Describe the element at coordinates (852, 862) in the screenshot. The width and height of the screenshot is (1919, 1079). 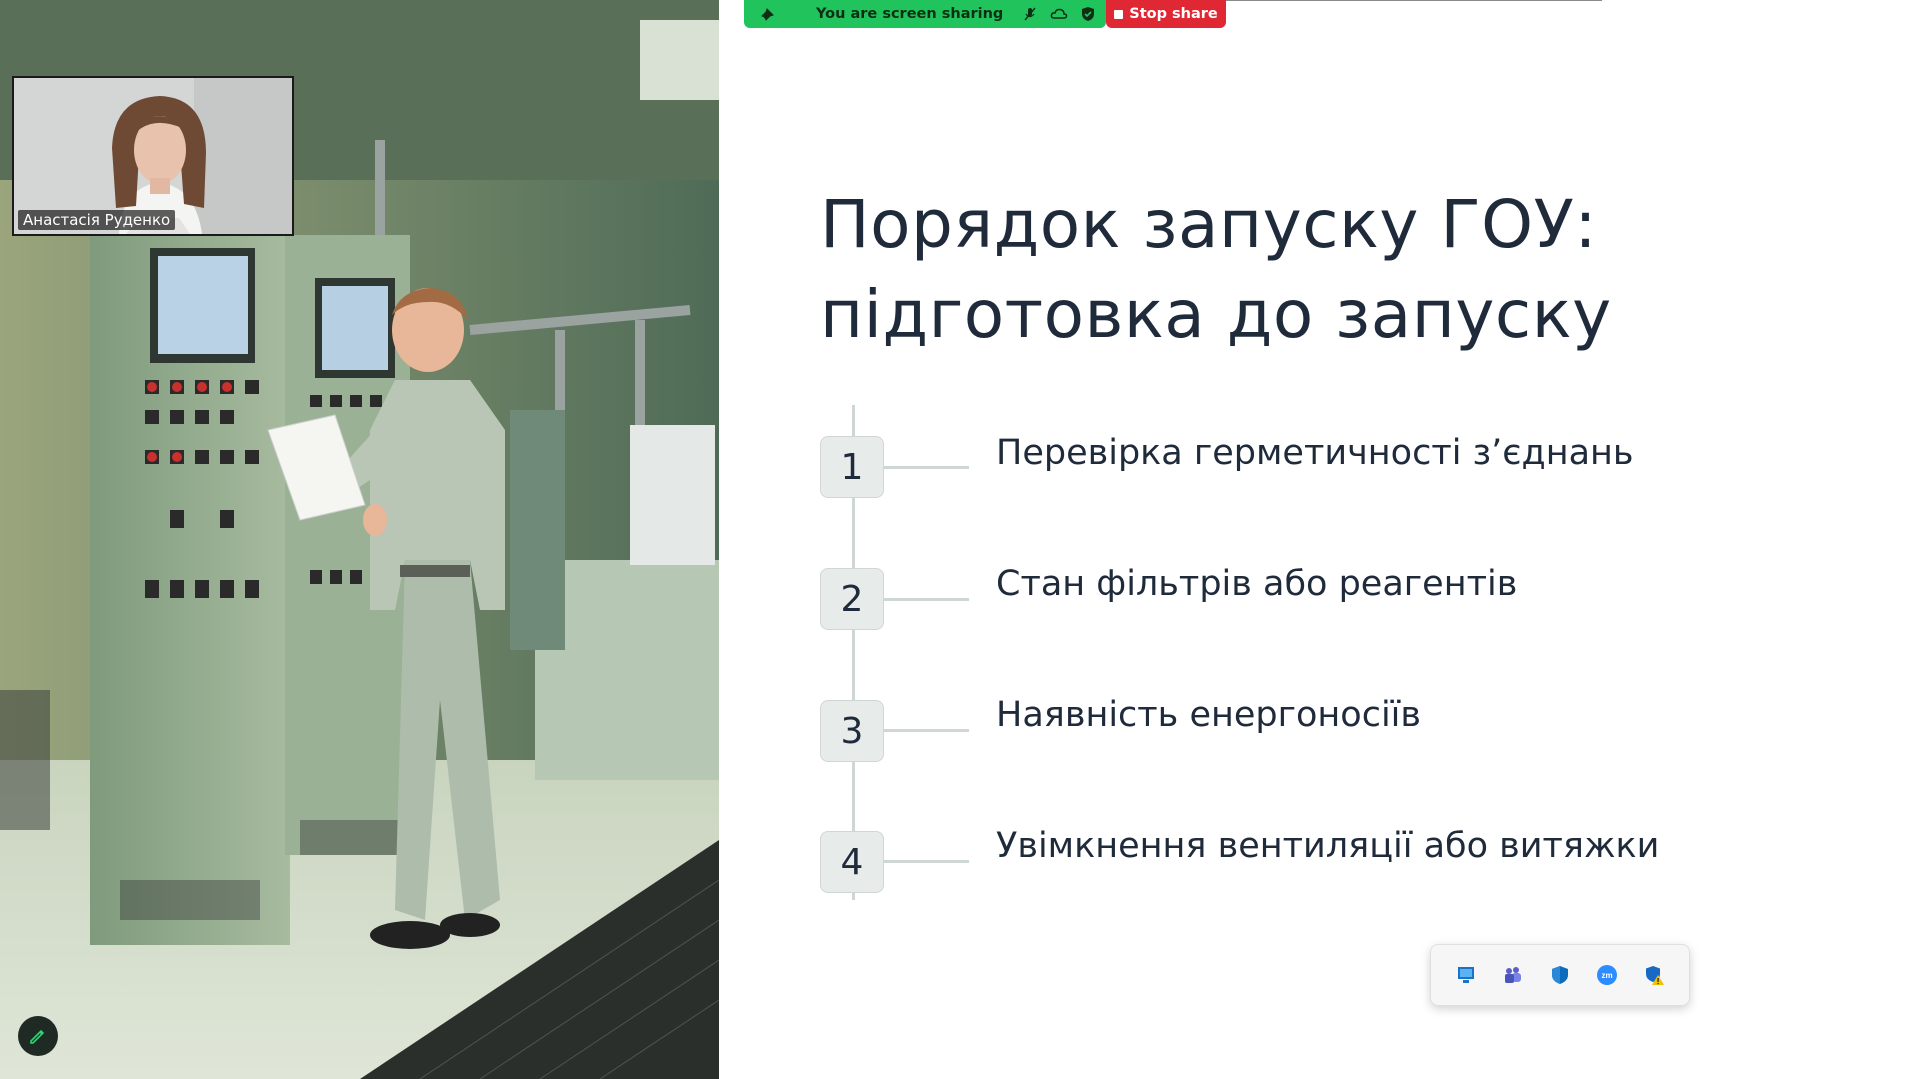
I see `step-number-box: 4` at that location.